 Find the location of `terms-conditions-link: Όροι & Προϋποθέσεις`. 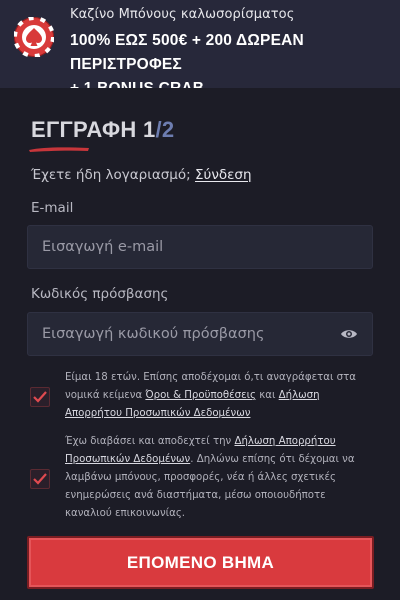

terms-conditions-link: Όροι & Προϋποθέσεις is located at coordinates (200, 395).